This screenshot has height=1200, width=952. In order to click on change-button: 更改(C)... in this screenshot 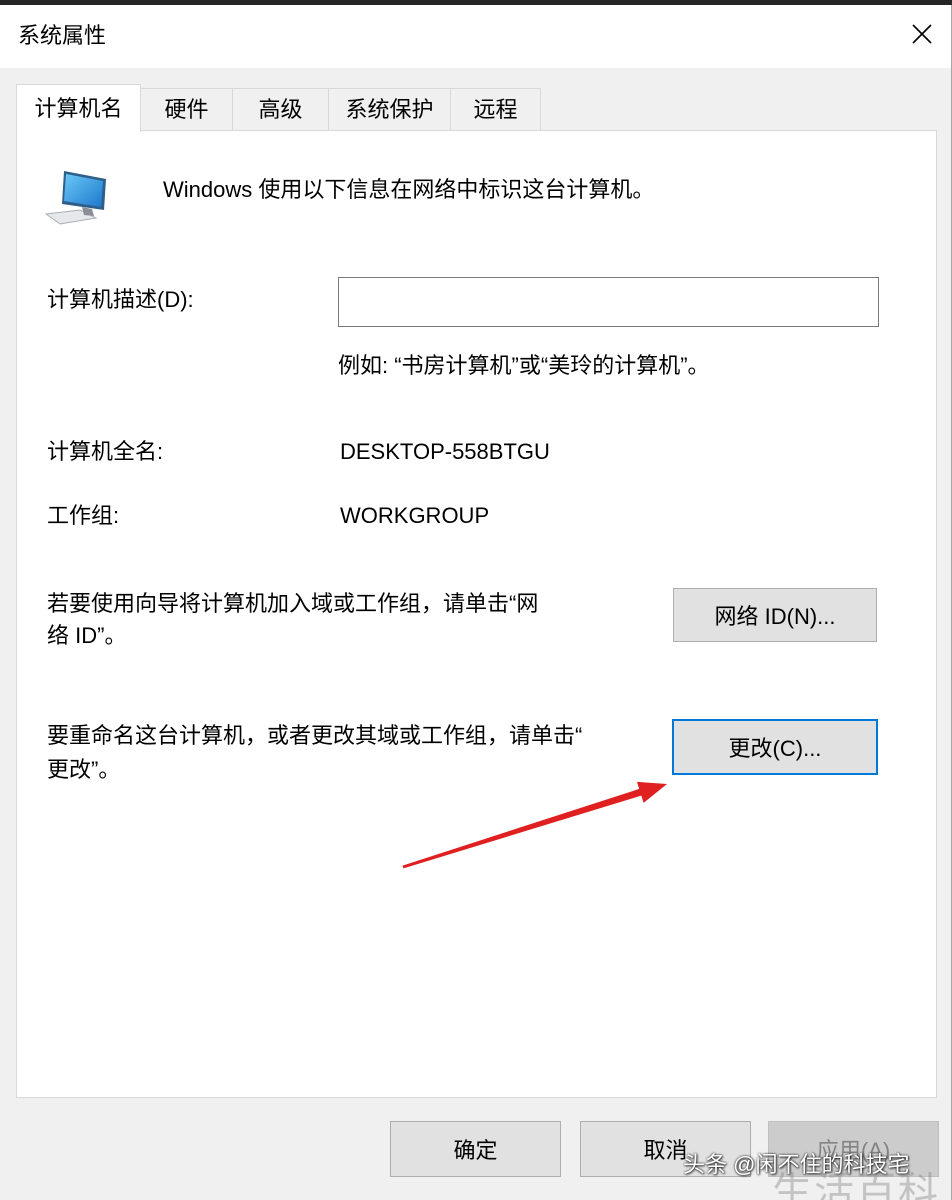, I will do `click(775, 747)`.